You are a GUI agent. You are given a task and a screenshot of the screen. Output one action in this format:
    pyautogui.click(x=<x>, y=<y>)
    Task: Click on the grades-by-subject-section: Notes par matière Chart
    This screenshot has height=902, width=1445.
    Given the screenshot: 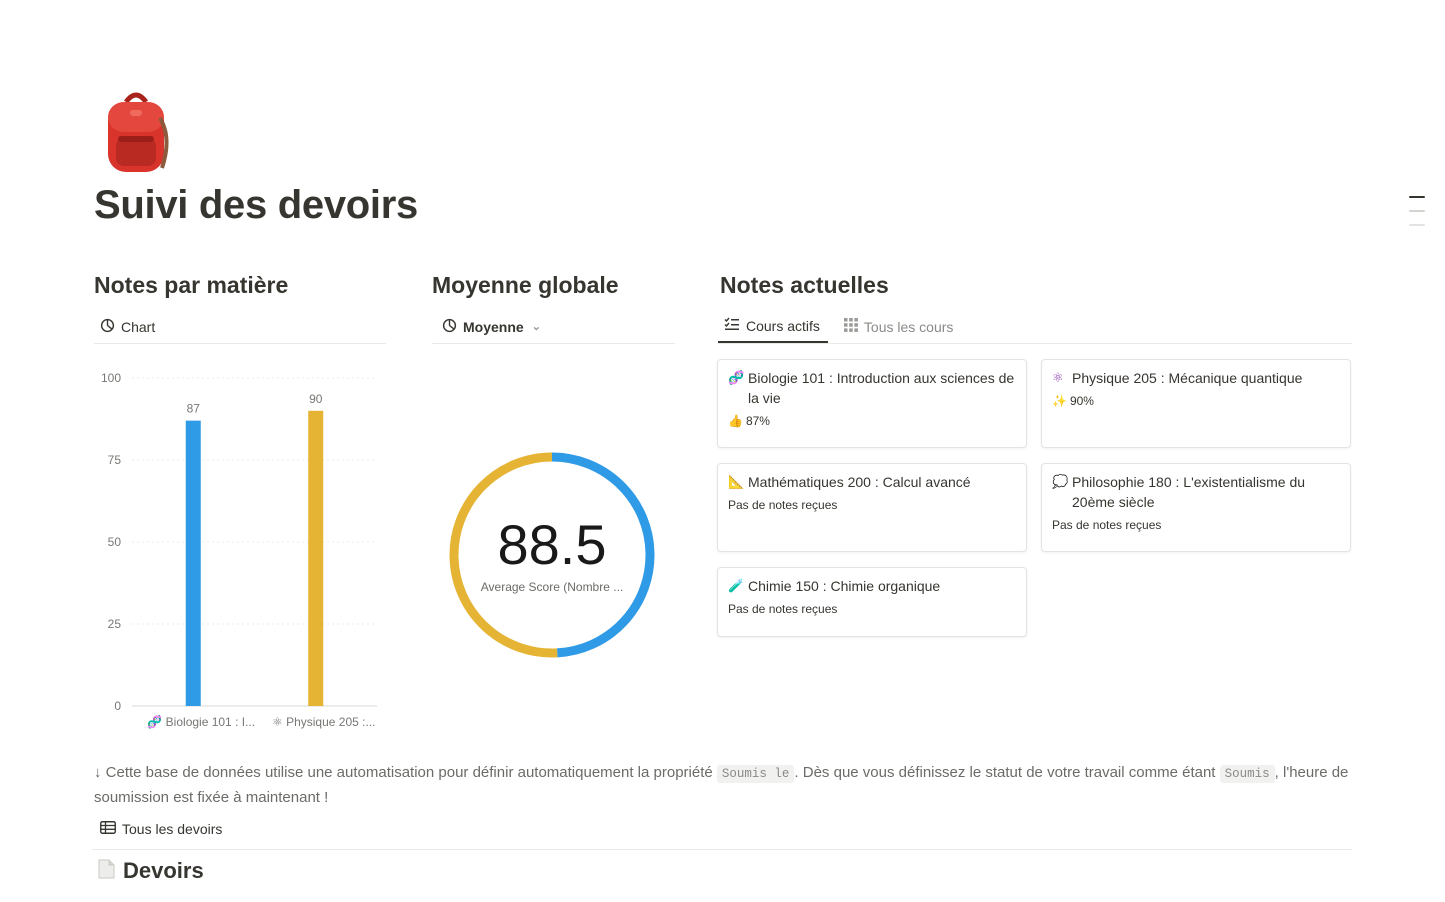 What is the action you would take?
    pyautogui.click(x=240, y=307)
    